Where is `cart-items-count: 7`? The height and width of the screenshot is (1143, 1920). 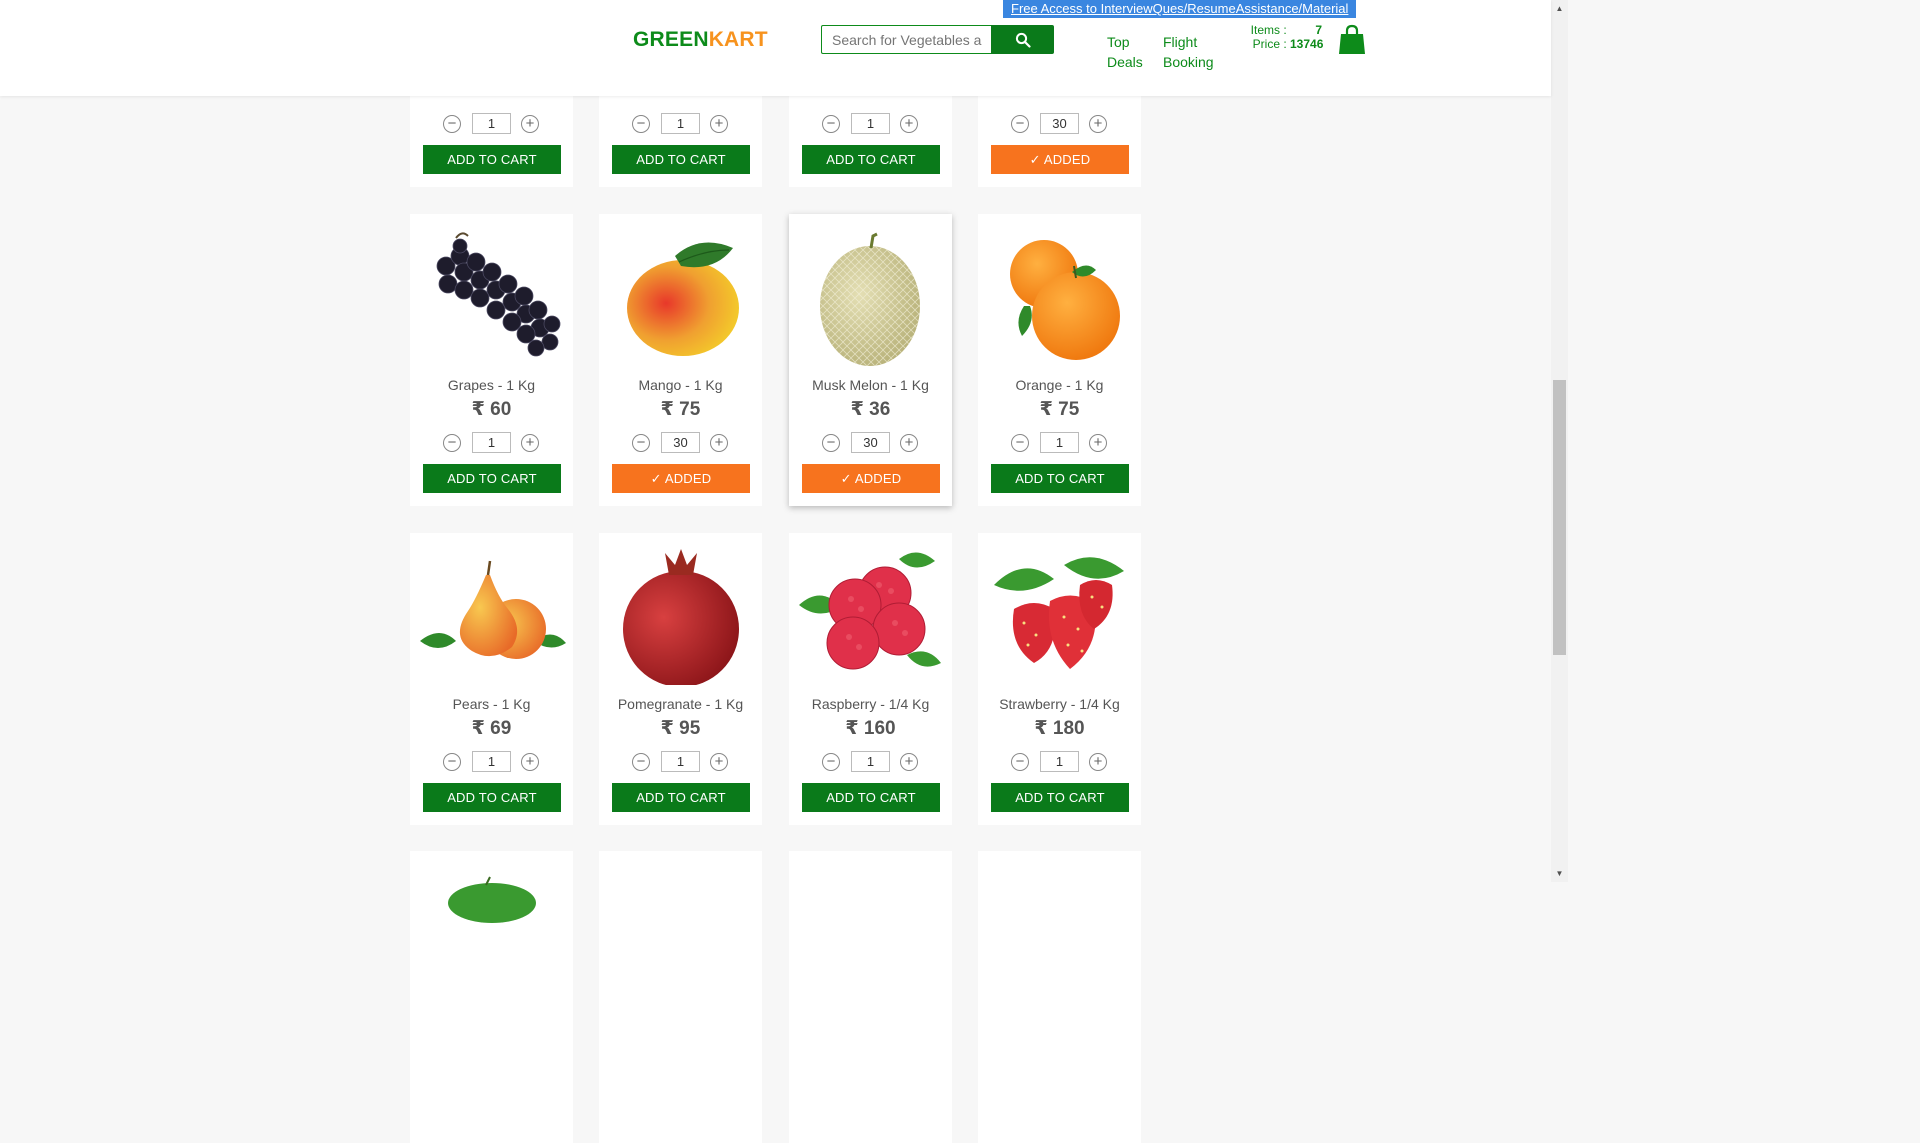
cart-items-count: 7 is located at coordinates (1318, 30).